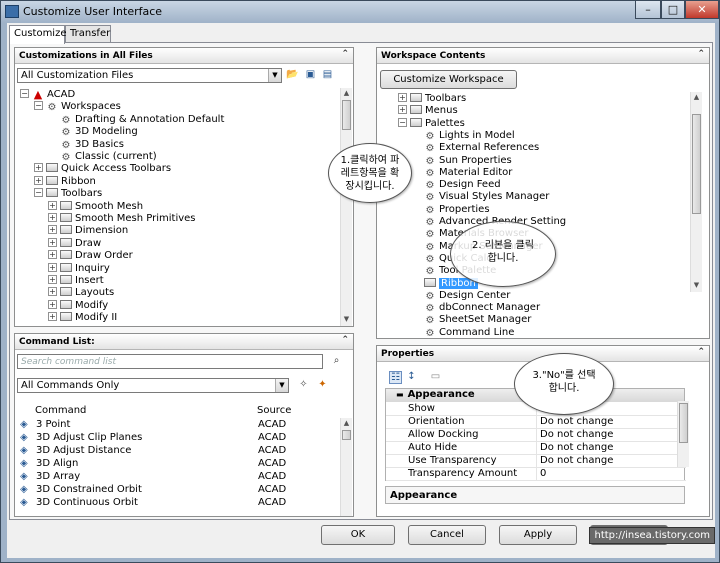 Image resolution: width=720 pixels, height=563 pixels. What do you see at coordinates (448, 79) in the screenshot?
I see `customize-workspace-button: Customize Workspace` at bounding box center [448, 79].